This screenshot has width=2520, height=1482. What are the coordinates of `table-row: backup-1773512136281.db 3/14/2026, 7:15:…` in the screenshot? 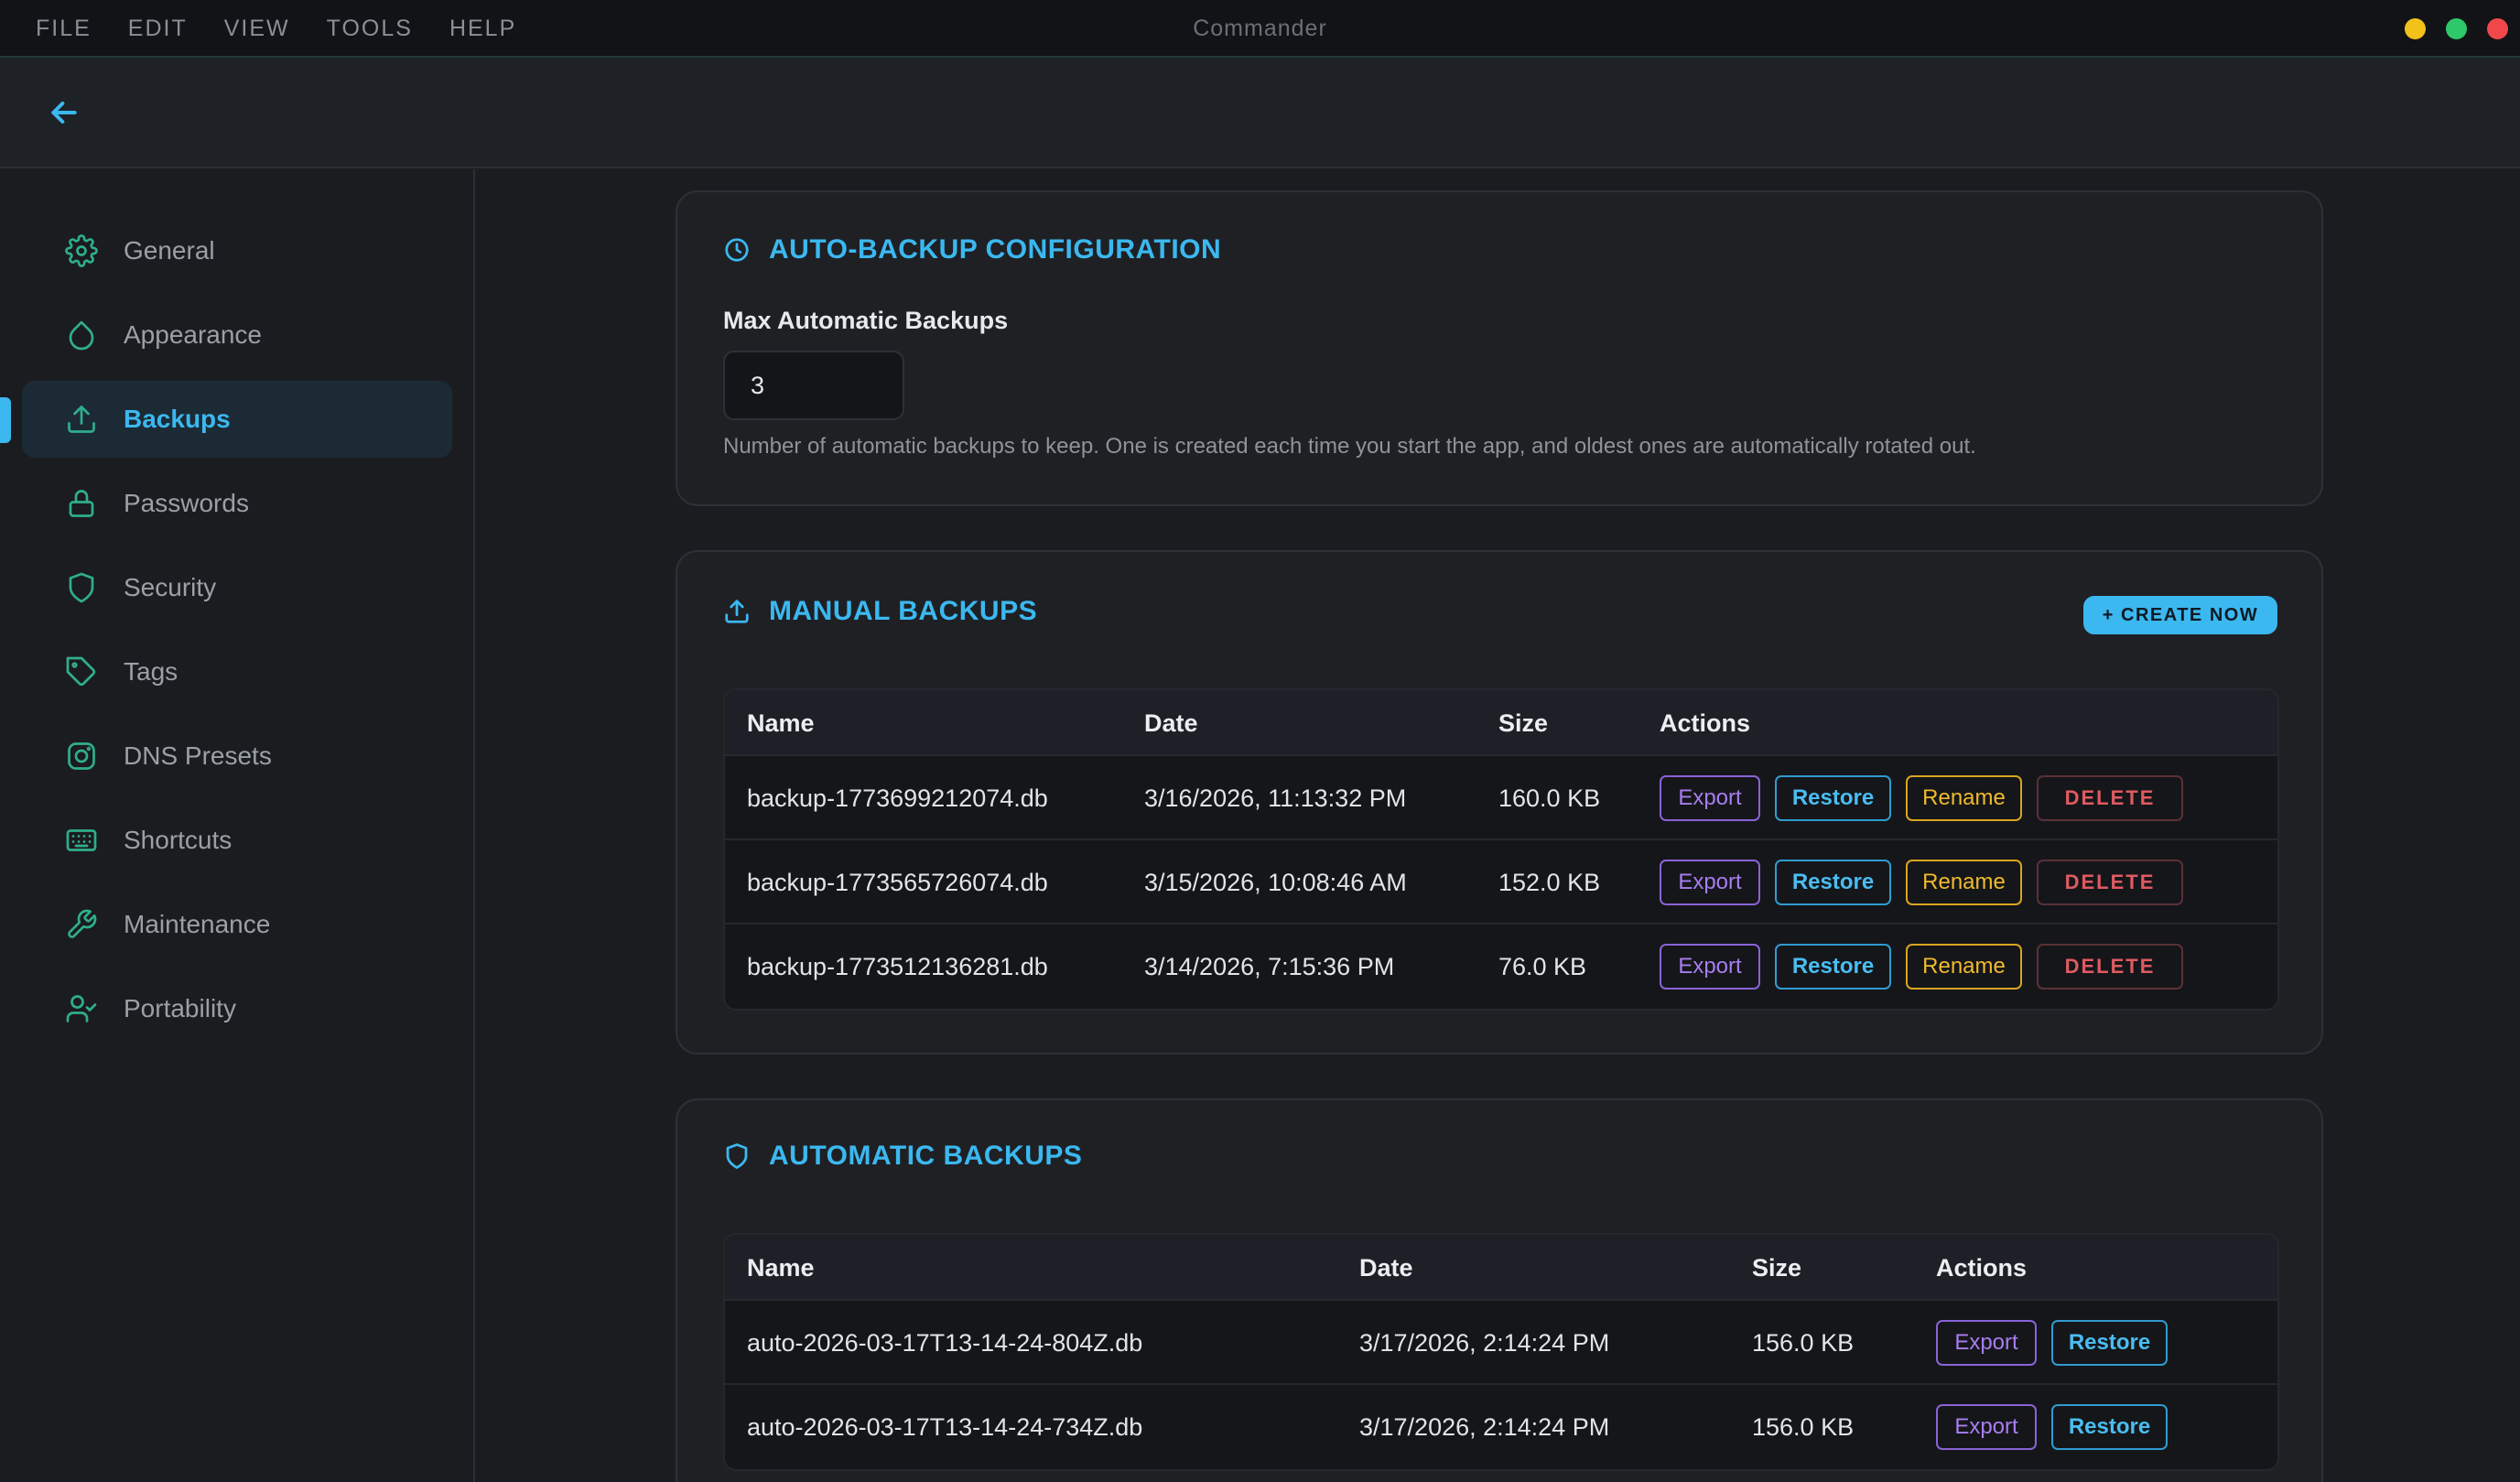 It's located at (1501, 967).